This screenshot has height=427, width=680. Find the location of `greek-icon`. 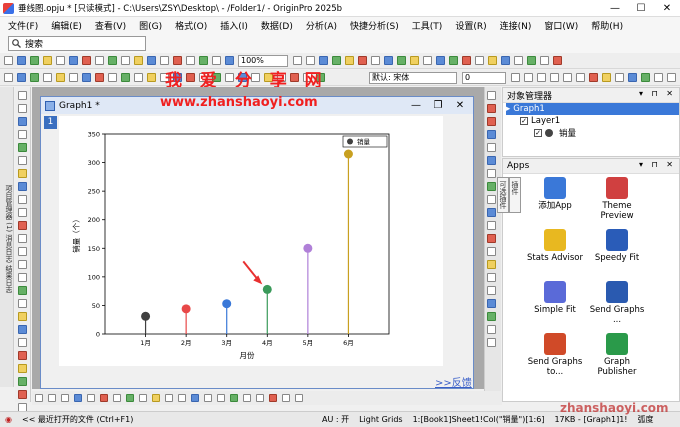

greek-icon is located at coordinates (580, 77).